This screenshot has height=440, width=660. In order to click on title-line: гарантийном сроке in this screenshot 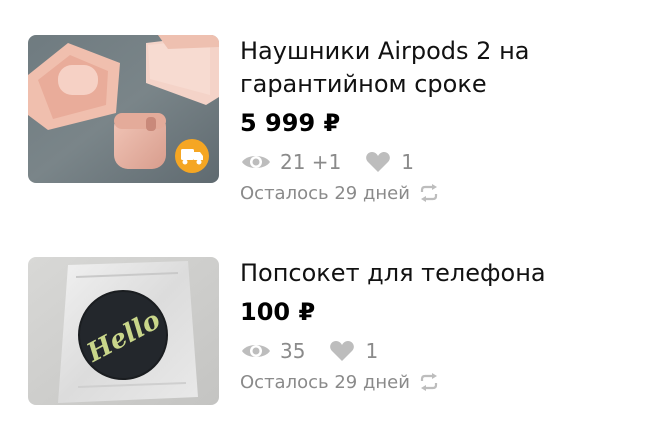, I will do `click(363, 84)`.